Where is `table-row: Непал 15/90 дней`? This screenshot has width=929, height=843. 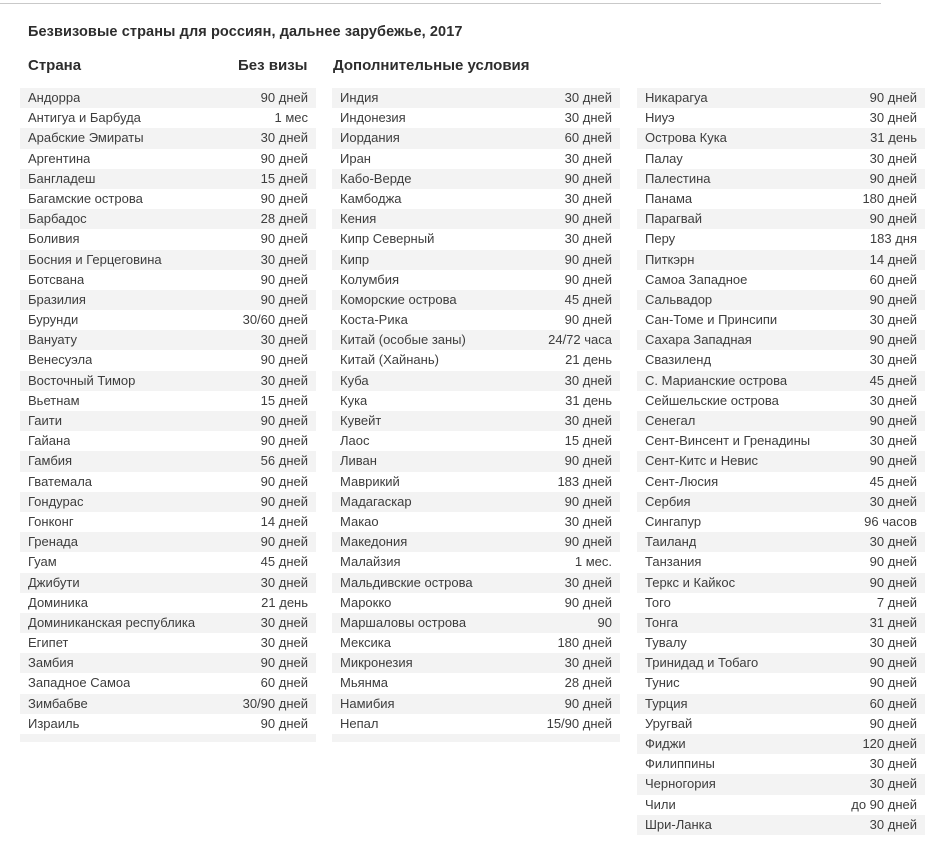
table-row: Непал 15/90 дней is located at coordinates (476, 723).